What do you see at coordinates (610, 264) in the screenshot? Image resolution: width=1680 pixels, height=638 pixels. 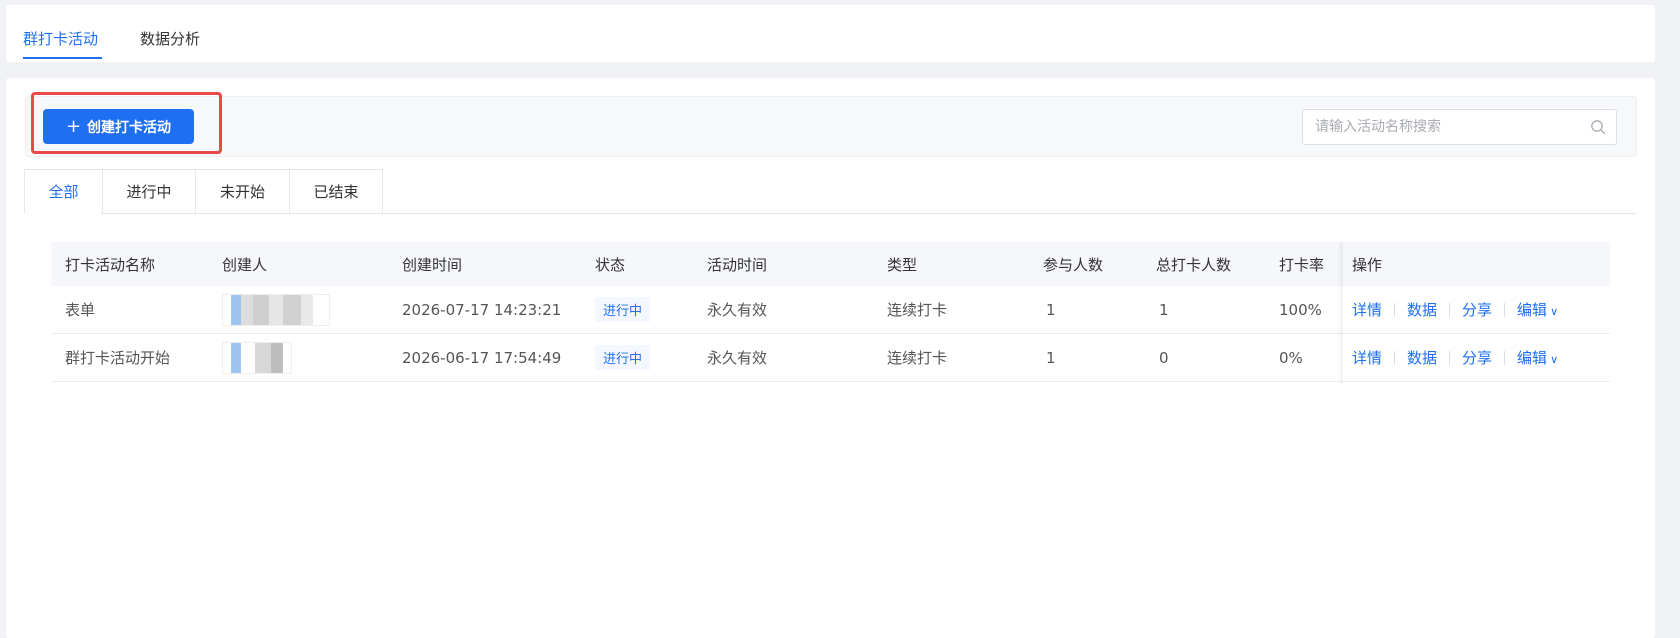 I see `header-status: 状态` at bounding box center [610, 264].